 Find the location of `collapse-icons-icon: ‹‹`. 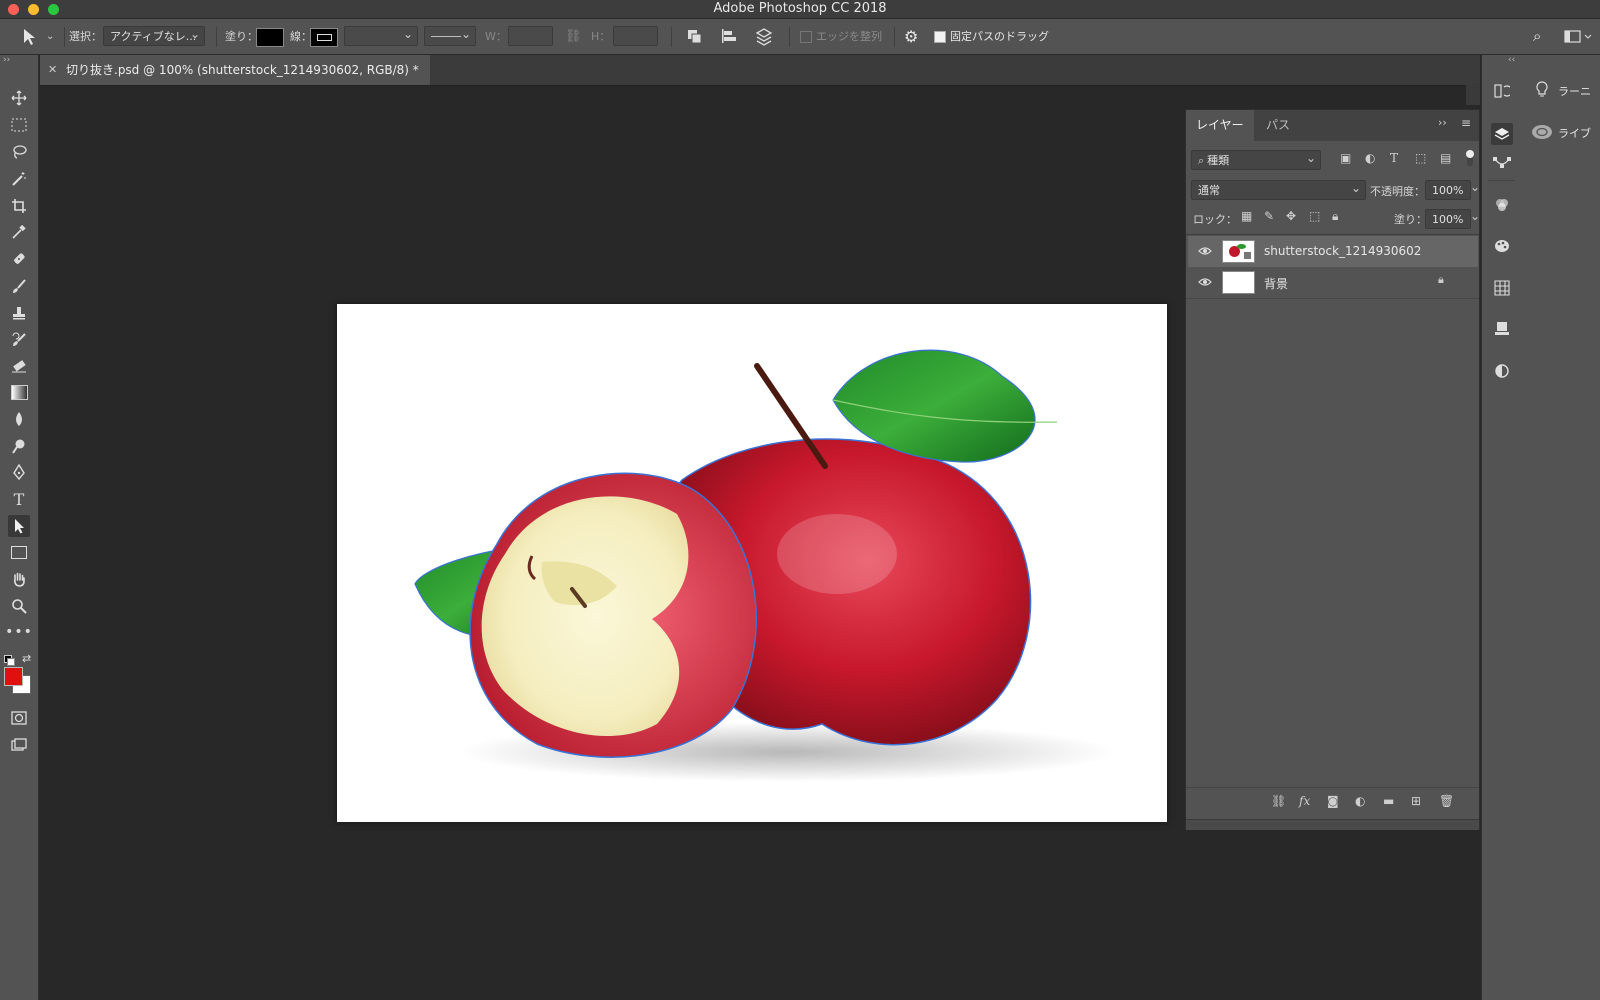

collapse-icons-icon: ‹‹ is located at coordinates (1511, 60).